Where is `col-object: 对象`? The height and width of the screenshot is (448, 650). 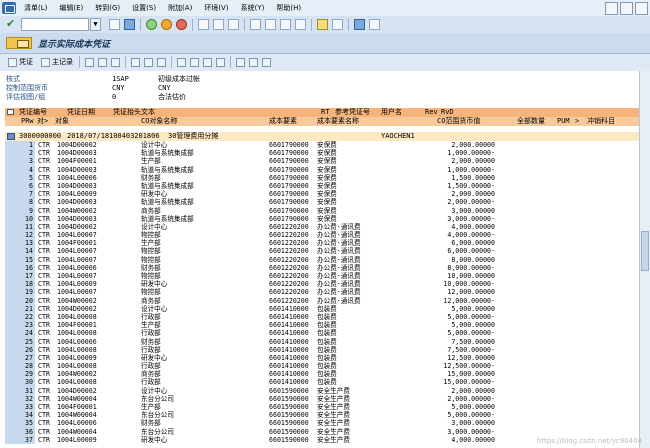 col-object: 对象 is located at coordinates (62, 121).